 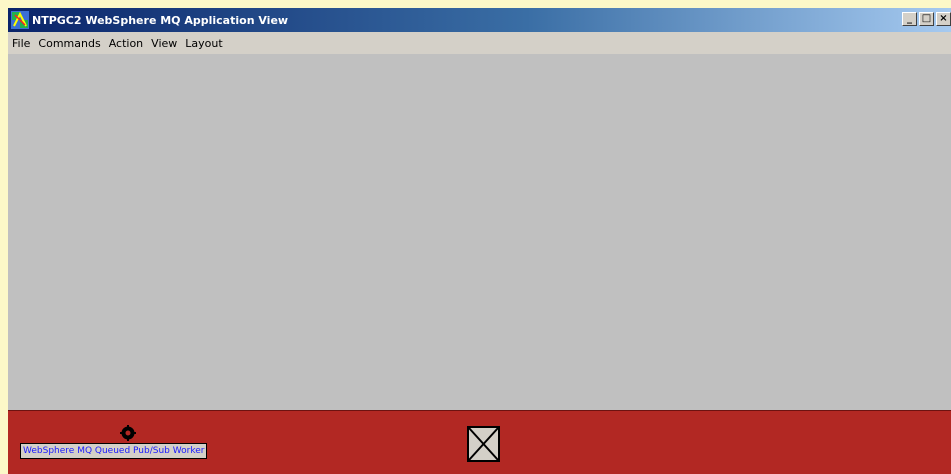 I want to click on menu-layout: Layout, so click(x=203, y=43).